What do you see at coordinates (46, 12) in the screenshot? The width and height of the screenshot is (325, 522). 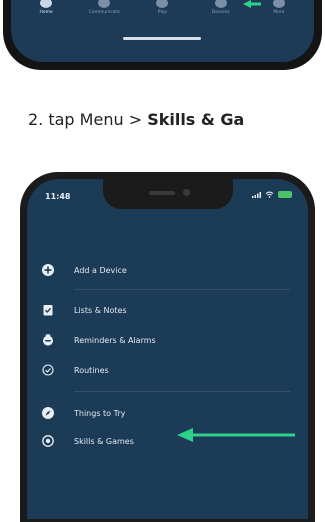 I see `tab-label: Home` at bounding box center [46, 12].